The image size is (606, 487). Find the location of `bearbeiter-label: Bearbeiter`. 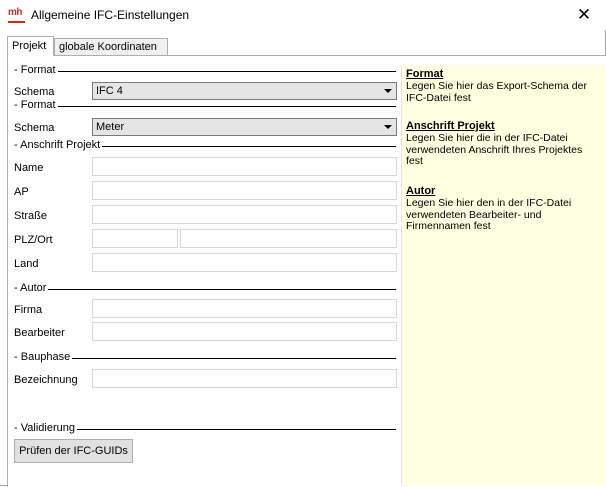

bearbeiter-label: Bearbeiter is located at coordinates (39, 333).